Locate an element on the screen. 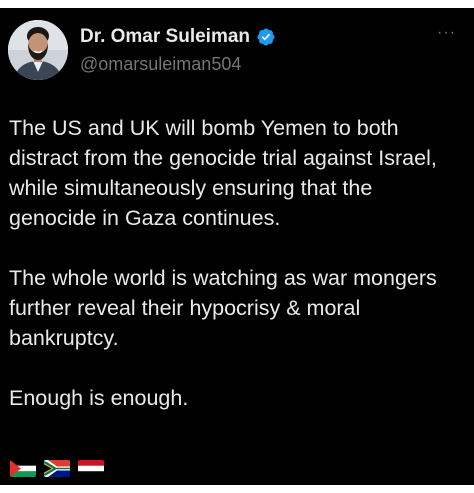 Image resolution: width=474 pixels, height=493 pixels. flag-emoji-row is located at coordinates (57, 468).